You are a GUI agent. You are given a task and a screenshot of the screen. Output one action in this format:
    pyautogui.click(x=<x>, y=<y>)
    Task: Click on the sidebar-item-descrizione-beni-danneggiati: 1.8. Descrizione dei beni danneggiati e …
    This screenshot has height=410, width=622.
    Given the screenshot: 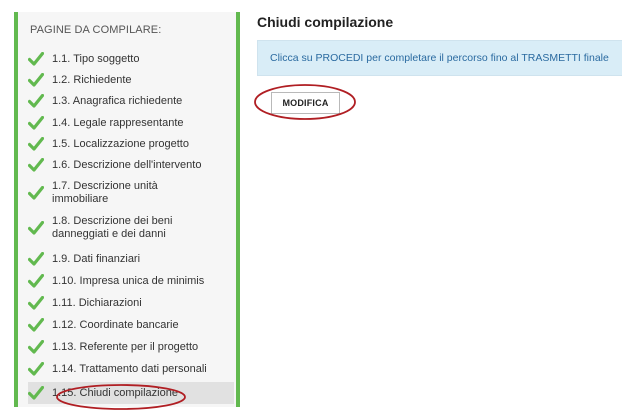 What is the action you would take?
    pyautogui.click(x=131, y=228)
    